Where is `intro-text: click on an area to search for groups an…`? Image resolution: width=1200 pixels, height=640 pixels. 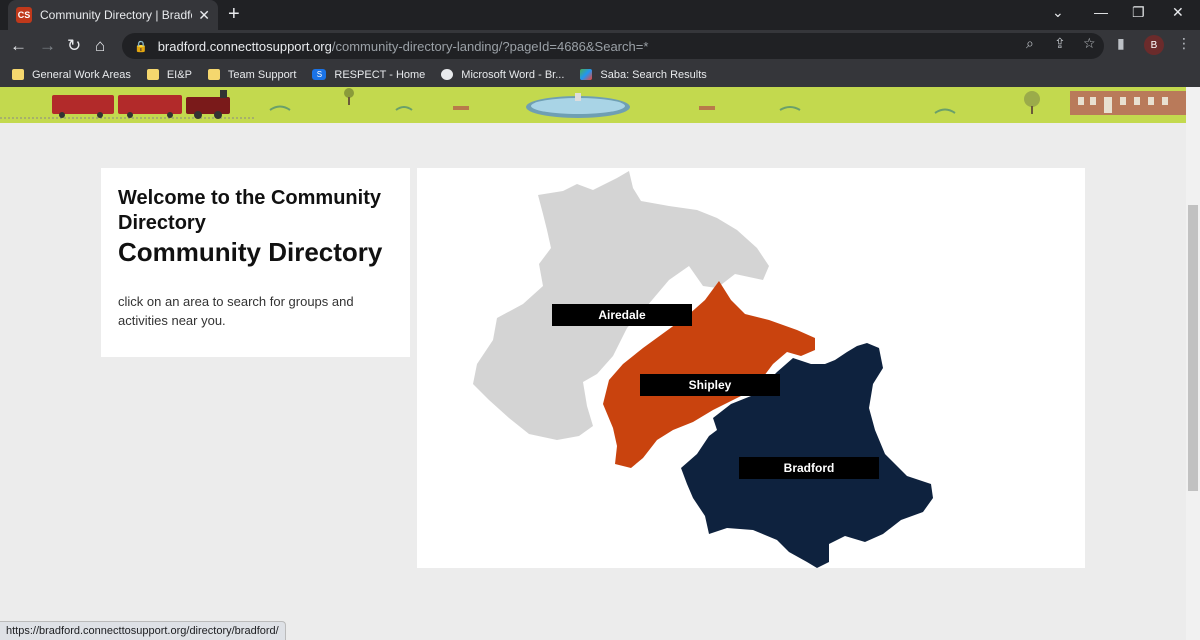
intro-text: click on an area to search for groups an… is located at coordinates (236, 311).